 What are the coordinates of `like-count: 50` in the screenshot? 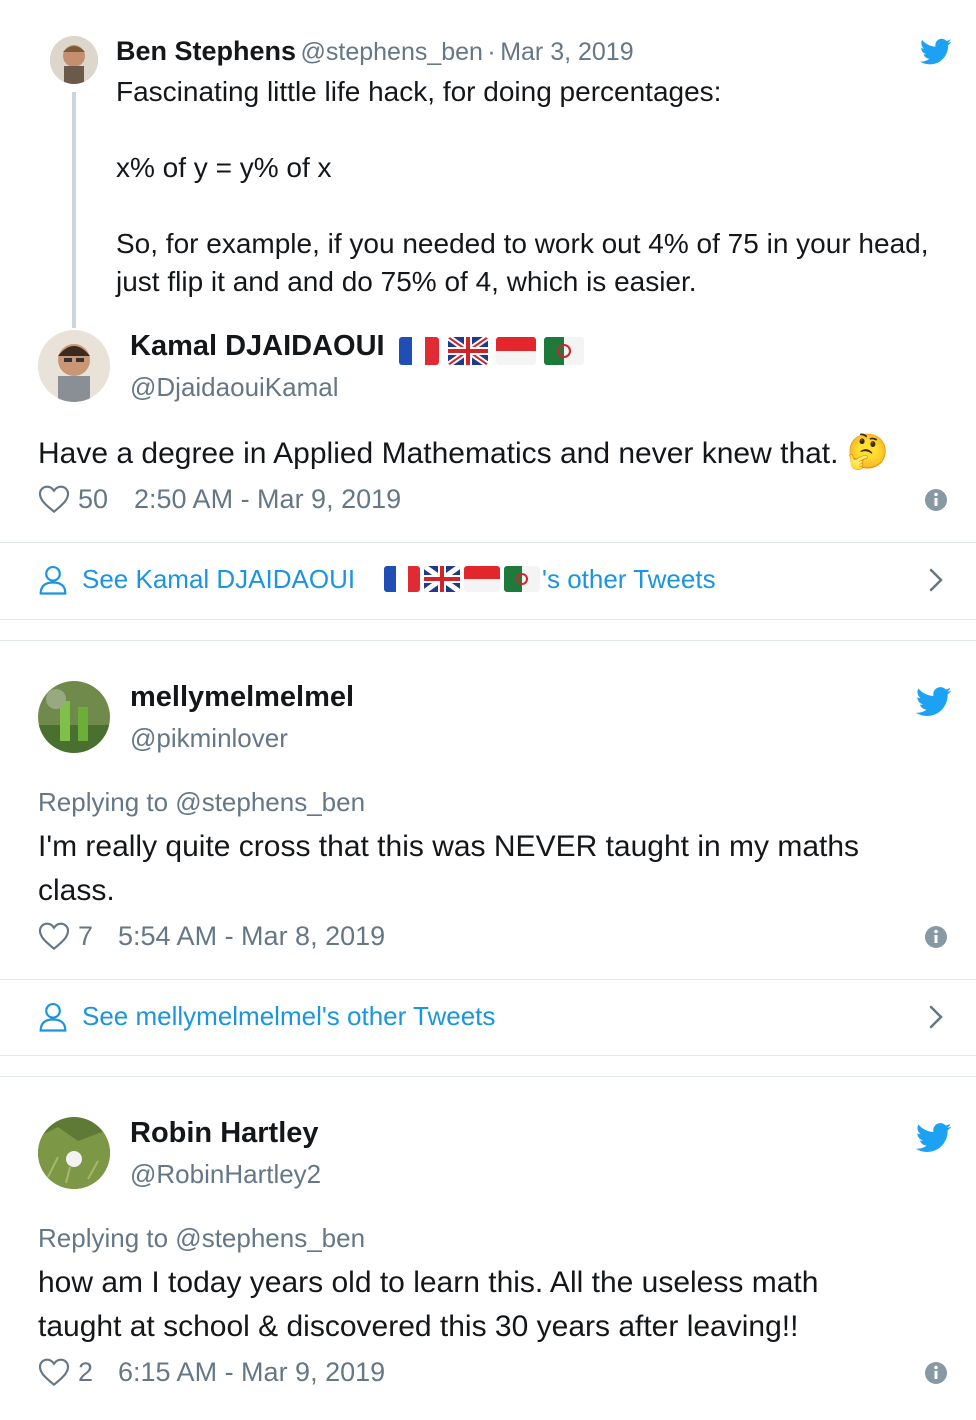 It's located at (93, 499).